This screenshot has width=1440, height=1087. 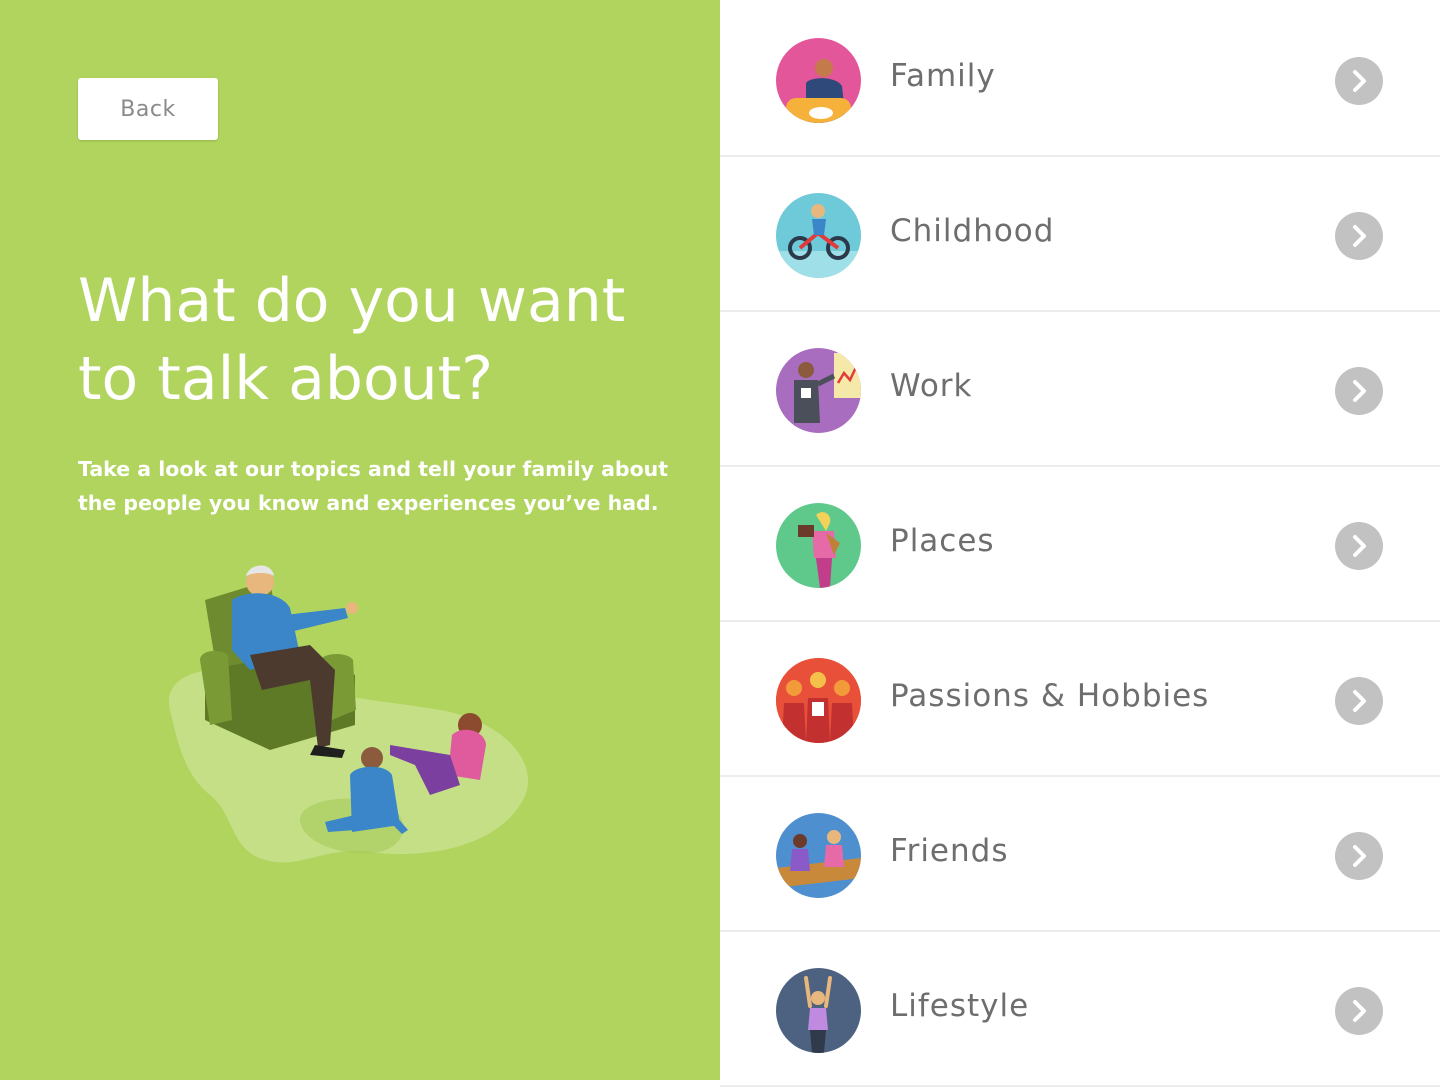 I want to click on topic-row-work: Work, so click(x=1080, y=390).